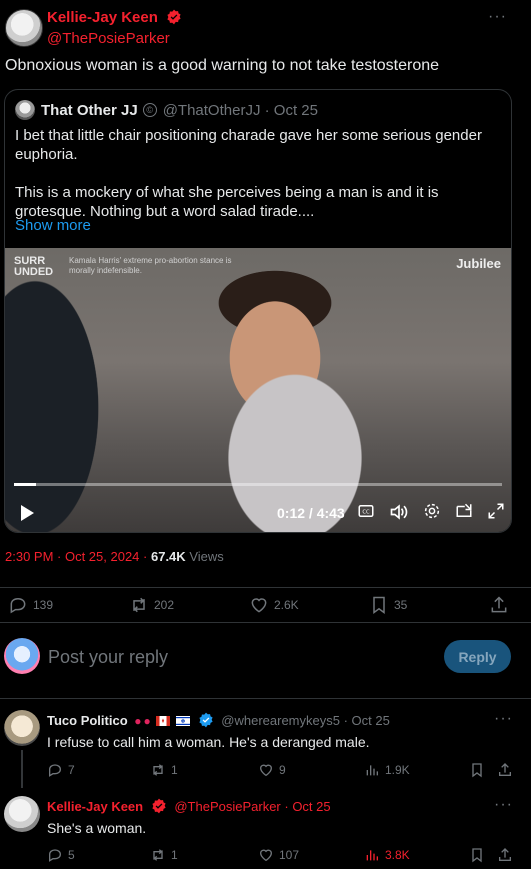  I want to click on settings-icon, so click(432, 511).